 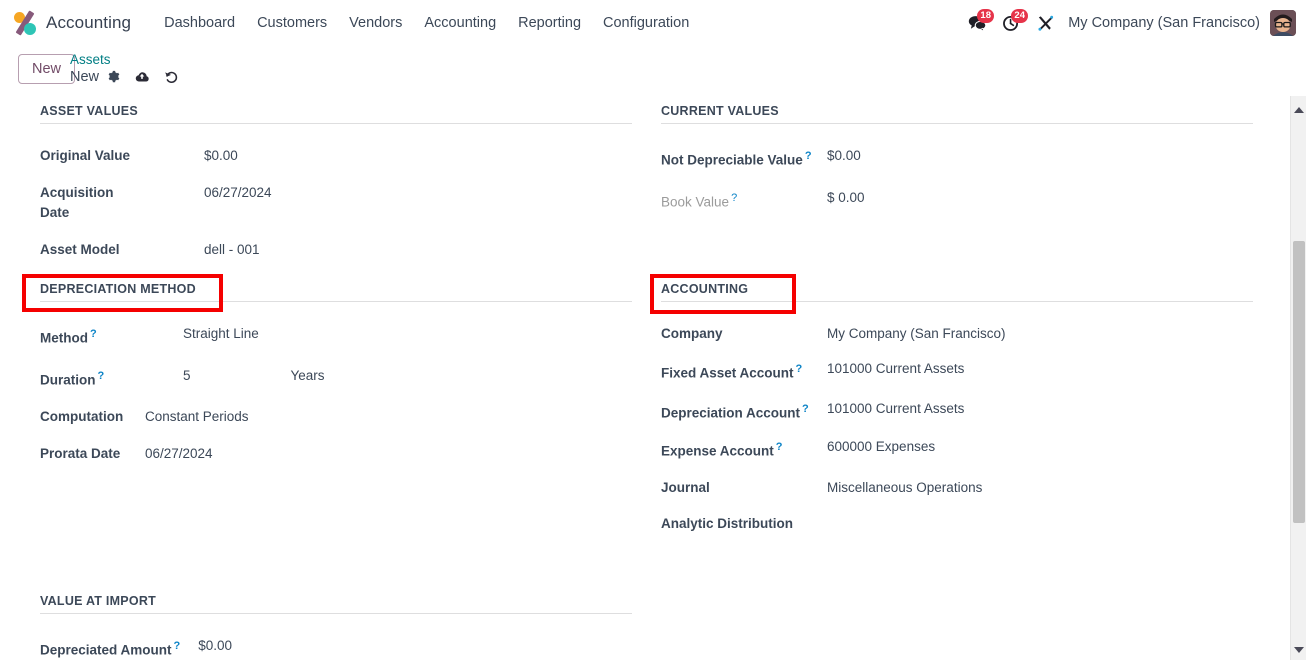 I want to click on field-label: Expense Account?, so click(x=722, y=450).